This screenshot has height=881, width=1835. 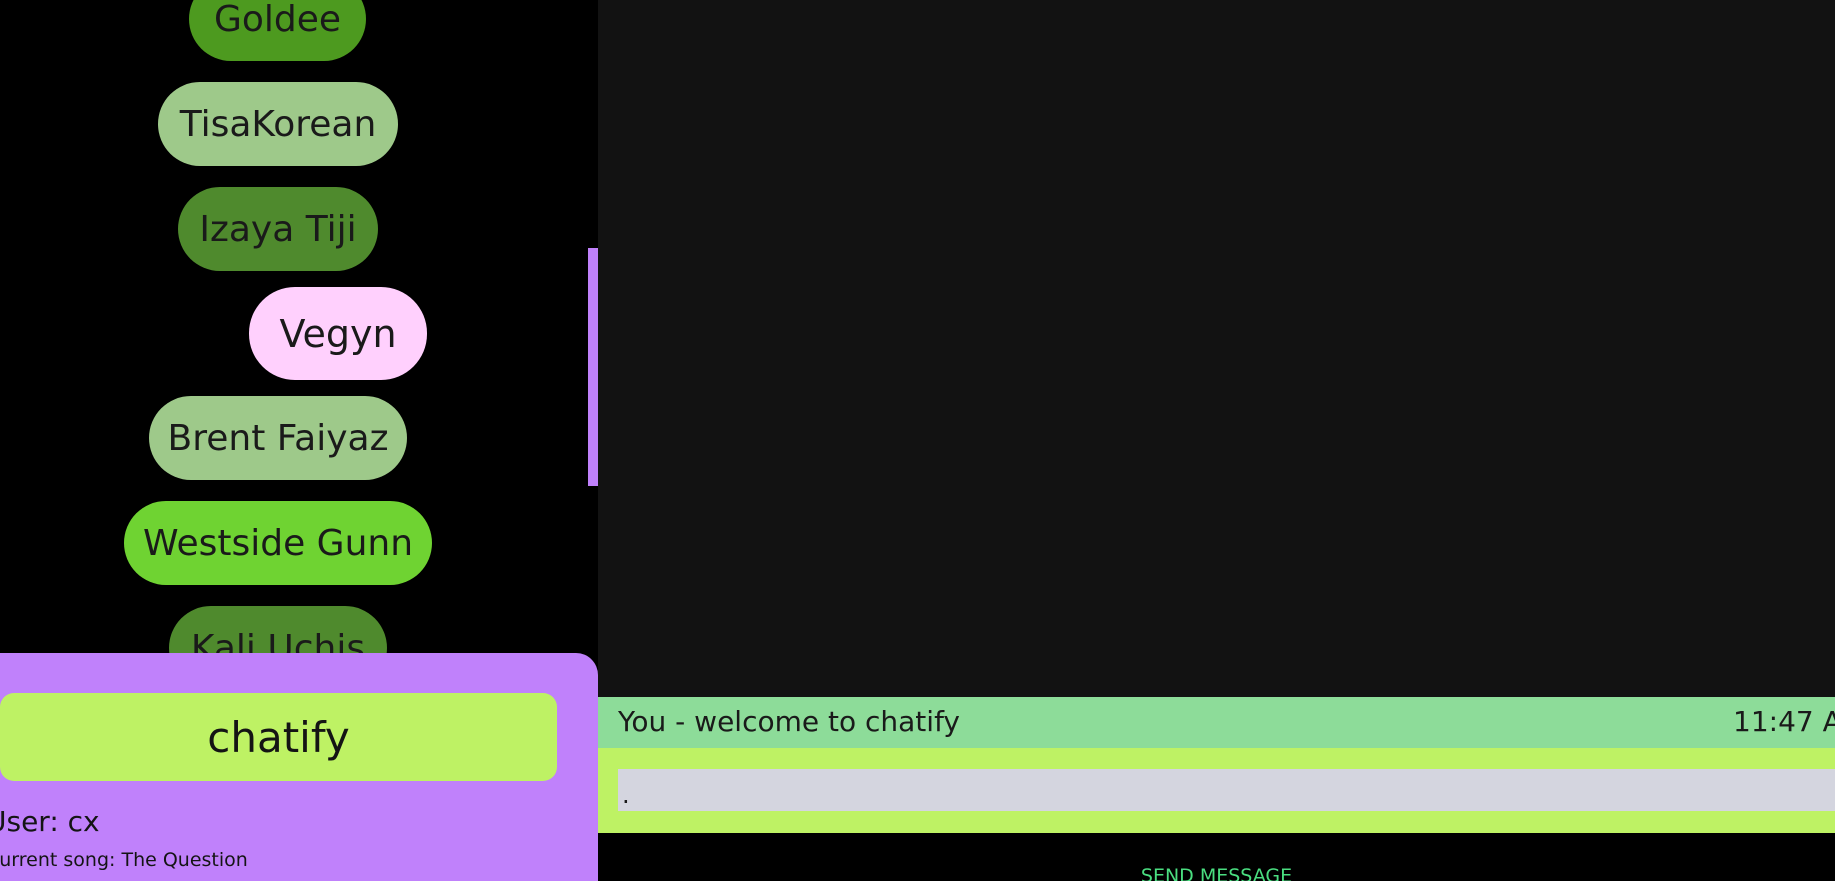 What do you see at coordinates (593, 367) in the screenshot?
I see `scrollbar-thumb` at bounding box center [593, 367].